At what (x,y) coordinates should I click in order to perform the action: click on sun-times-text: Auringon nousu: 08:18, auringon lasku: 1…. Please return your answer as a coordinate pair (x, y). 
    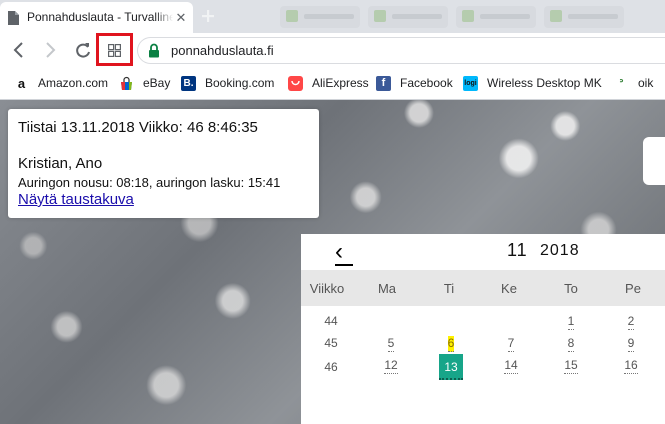
    Looking at the image, I should click on (149, 182).